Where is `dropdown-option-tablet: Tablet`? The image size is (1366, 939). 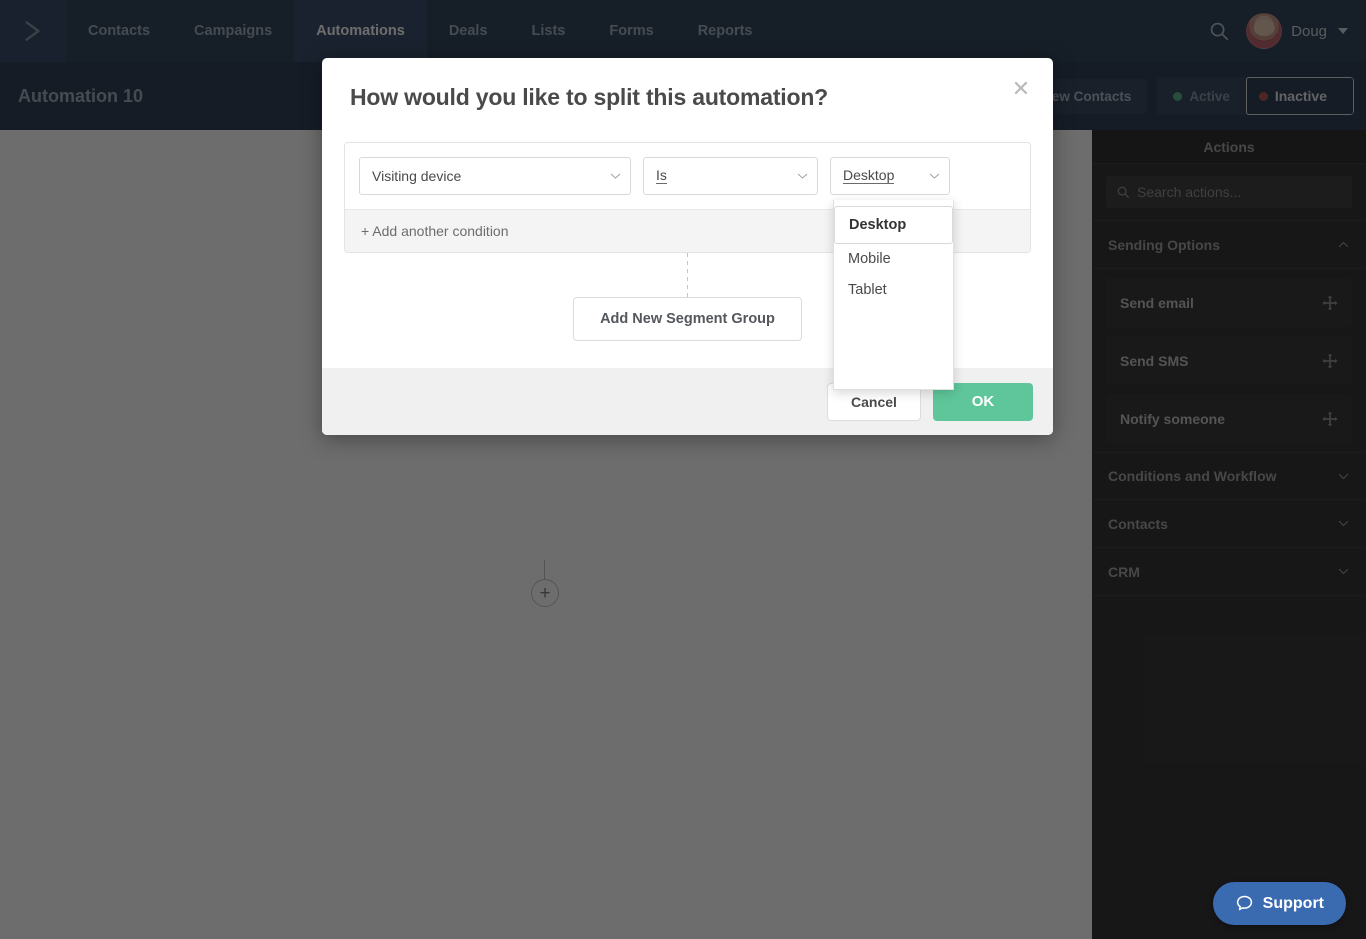
dropdown-option-tablet: Tablet is located at coordinates (893, 290).